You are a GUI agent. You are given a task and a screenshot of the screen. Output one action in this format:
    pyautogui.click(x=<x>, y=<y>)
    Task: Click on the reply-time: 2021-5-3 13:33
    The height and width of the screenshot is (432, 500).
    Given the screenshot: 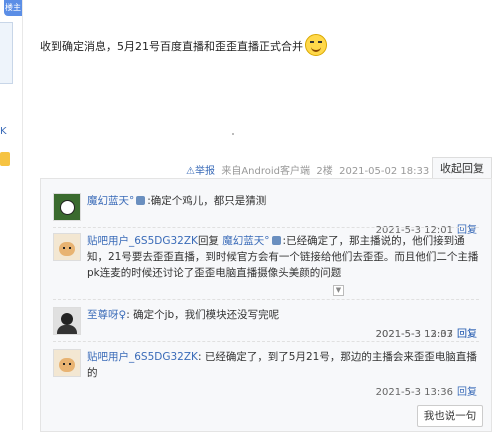 What is the action you would take?
    pyautogui.click(x=414, y=334)
    